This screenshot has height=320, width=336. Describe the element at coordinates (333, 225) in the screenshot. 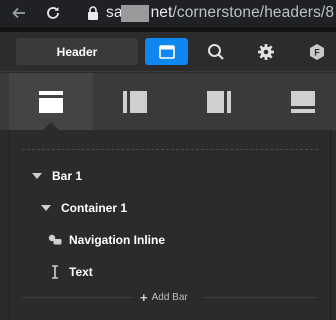

I see `scrollbar` at that location.